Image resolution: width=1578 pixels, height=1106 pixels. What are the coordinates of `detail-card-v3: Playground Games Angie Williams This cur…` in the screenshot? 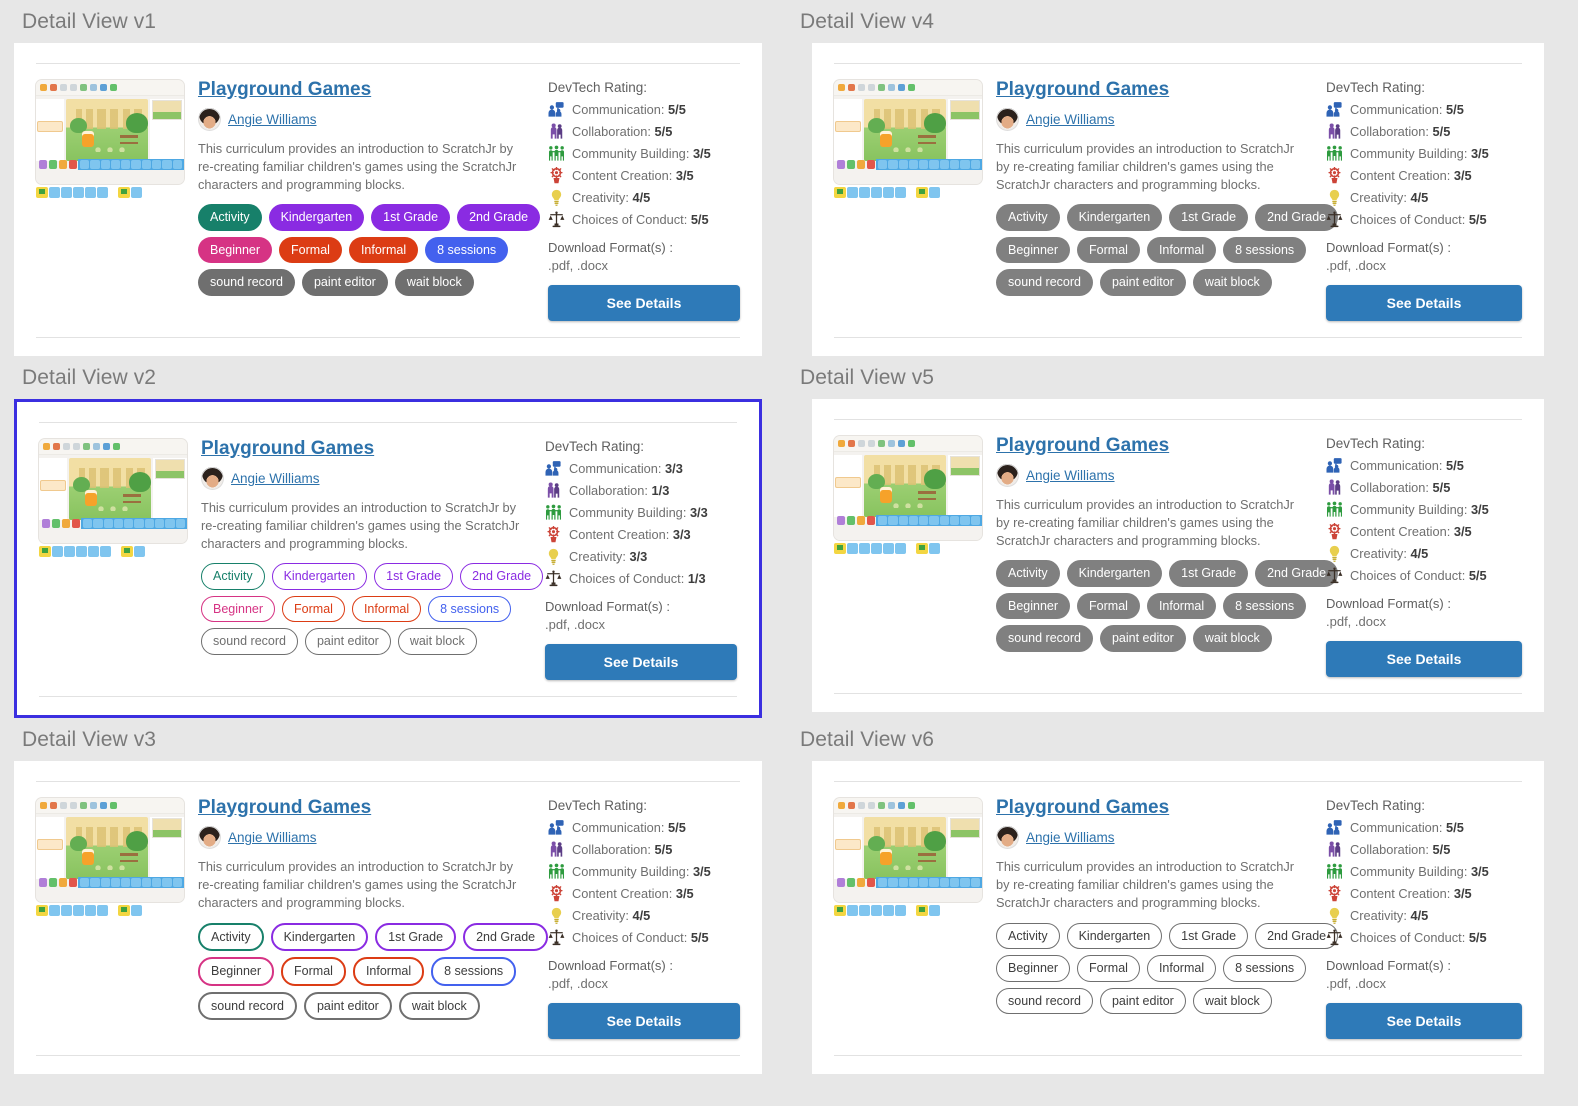 It's located at (388, 918).